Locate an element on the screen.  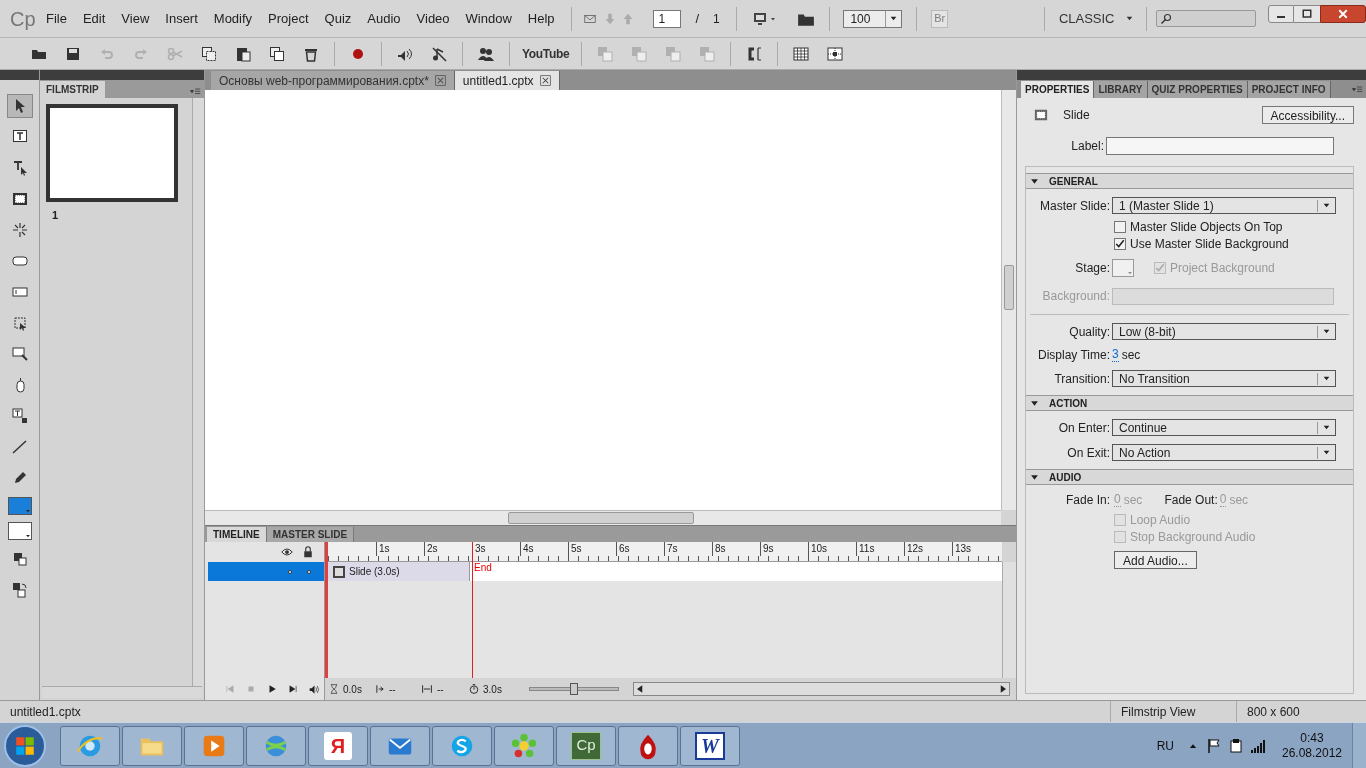
menu-item: Insert is located at coordinates (181, 18).